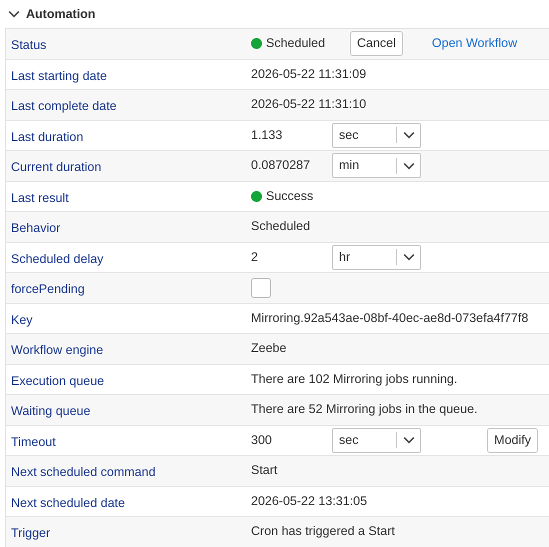 The width and height of the screenshot is (549, 547). I want to click on unit-select: hr, so click(376, 257).